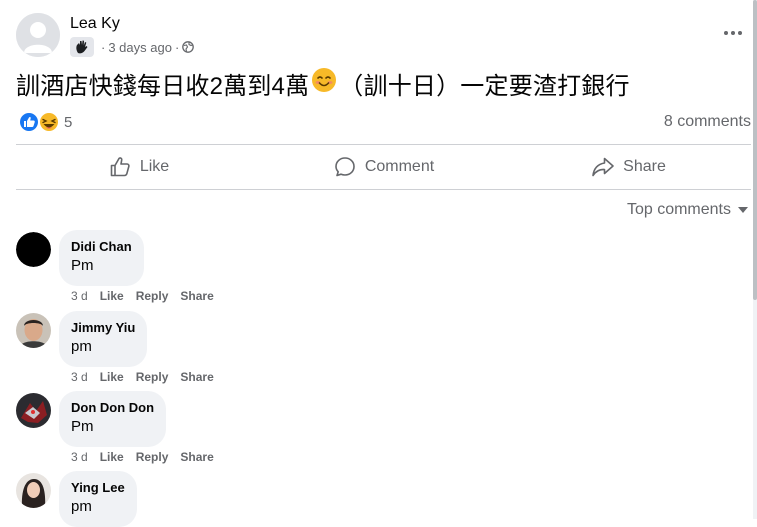 The width and height of the screenshot is (757, 527). What do you see at coordinates (101, 247) in the screenshot?
I see `commenter-name: Didi Chan` at bounding box center [101, 247].